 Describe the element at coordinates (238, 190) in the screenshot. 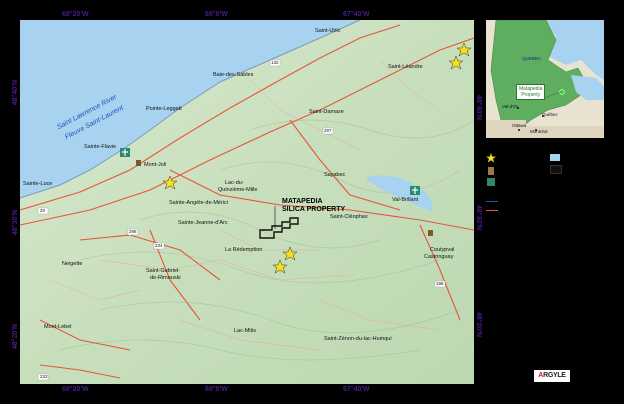

I see `town-label: Quinzième-Mille` at that location.